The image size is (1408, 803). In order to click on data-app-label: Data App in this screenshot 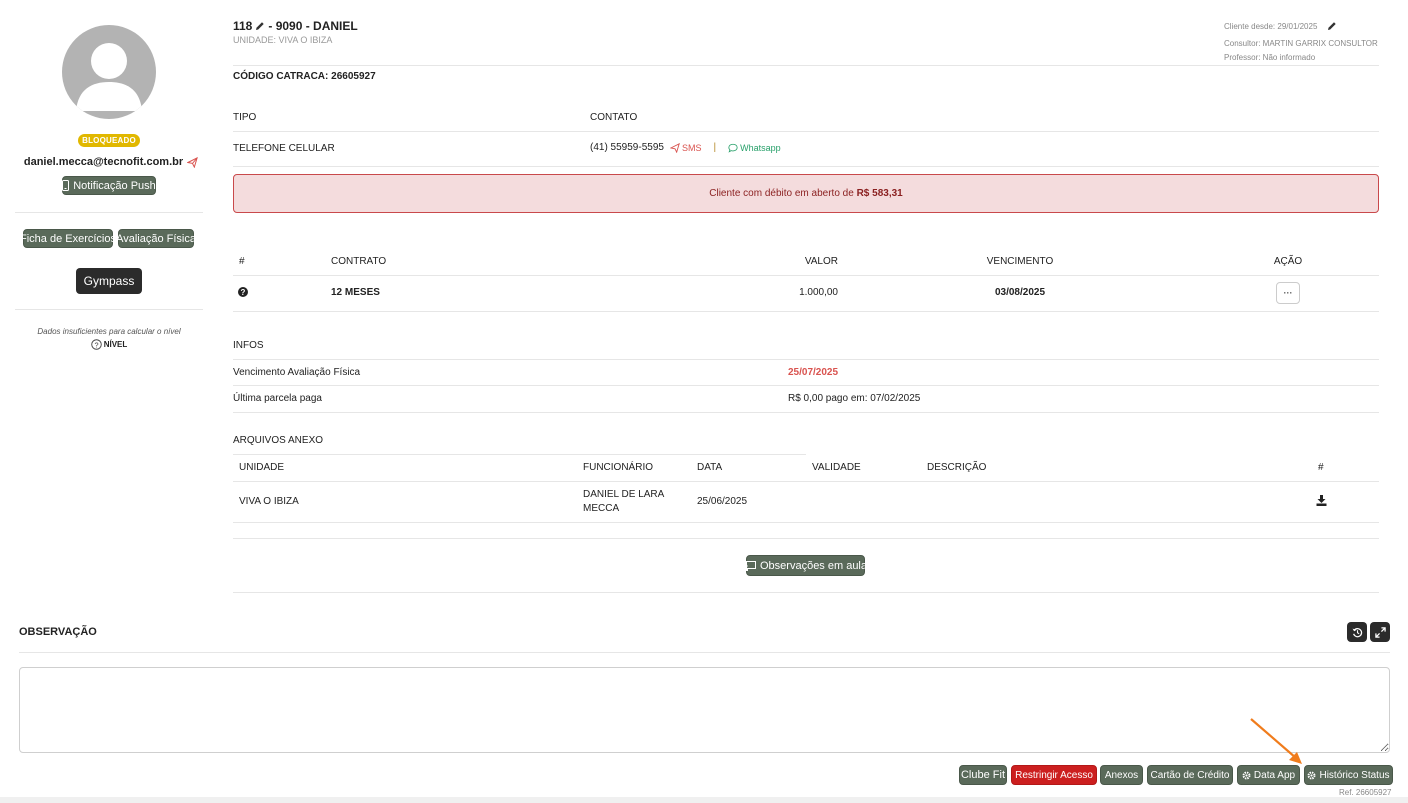, I will do `click(1274, 775)`.